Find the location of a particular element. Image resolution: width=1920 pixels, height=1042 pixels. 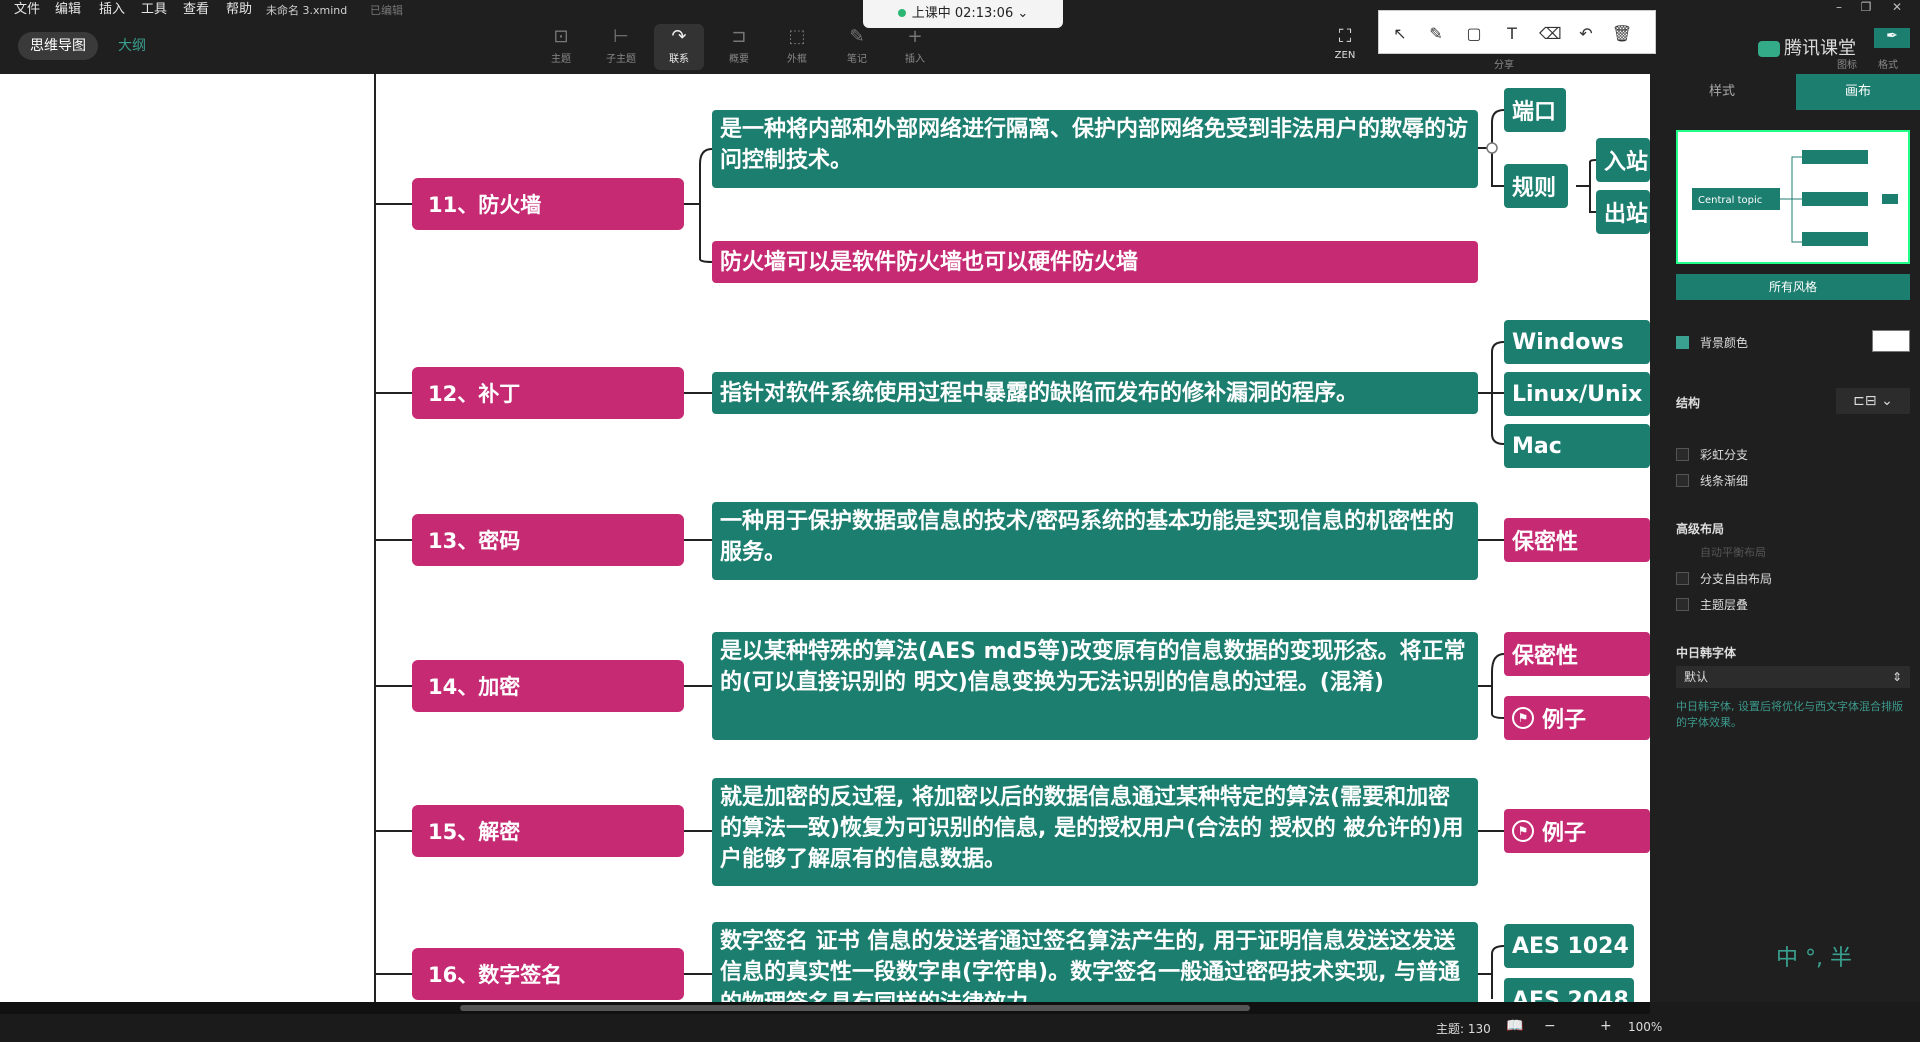

desc-firewall-types: 防火墙可以是软件防火墙也可以硬件防火墙 is located at coordinates (1095, 262).